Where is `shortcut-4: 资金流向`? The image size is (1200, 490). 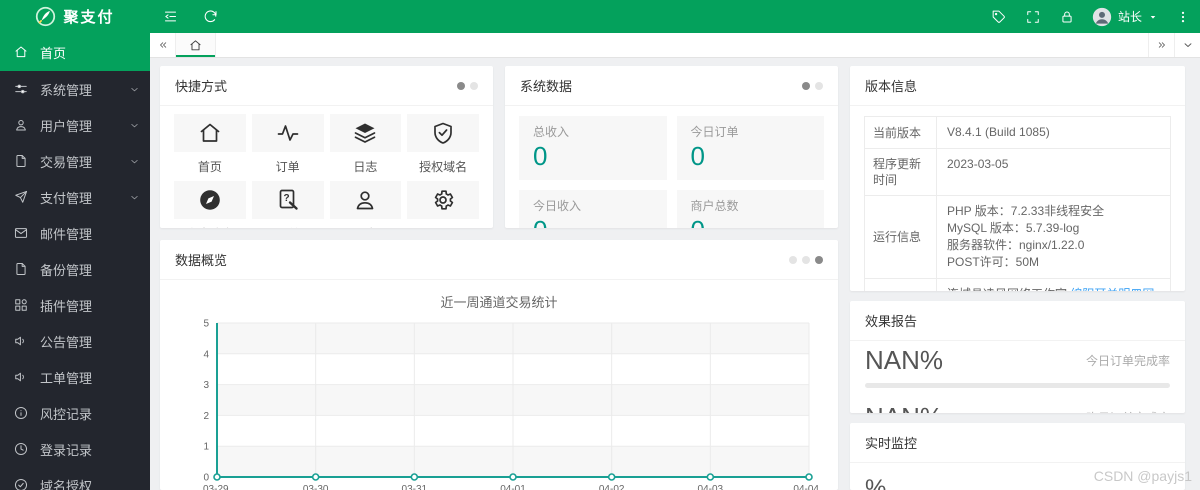 shortcut-4: 资金流向 is located at coordinates (210, 204).